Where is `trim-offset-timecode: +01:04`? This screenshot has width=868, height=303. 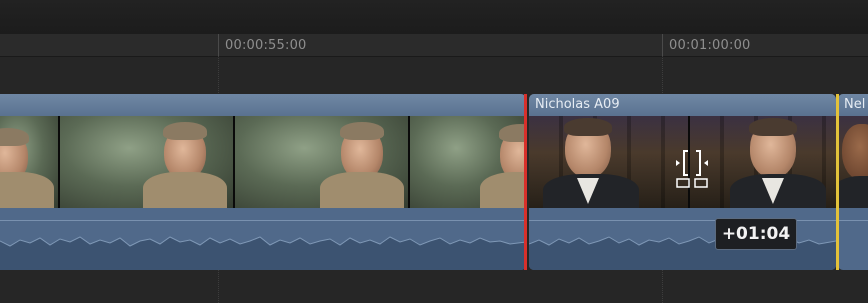 trim-offset-timecode: +01:04 is located at coordinates (756, 234).